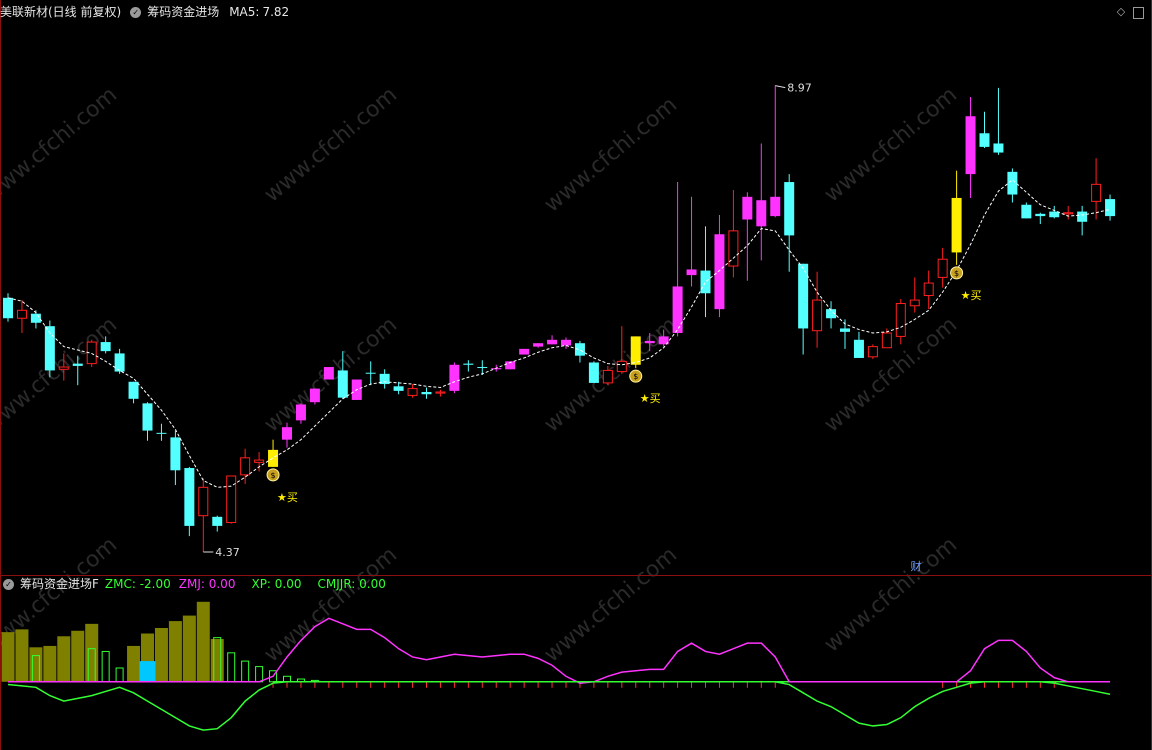  Describe the element at coordinates (244, 12) in the screenshot. I see `ma5-label: MA5:` at that location.